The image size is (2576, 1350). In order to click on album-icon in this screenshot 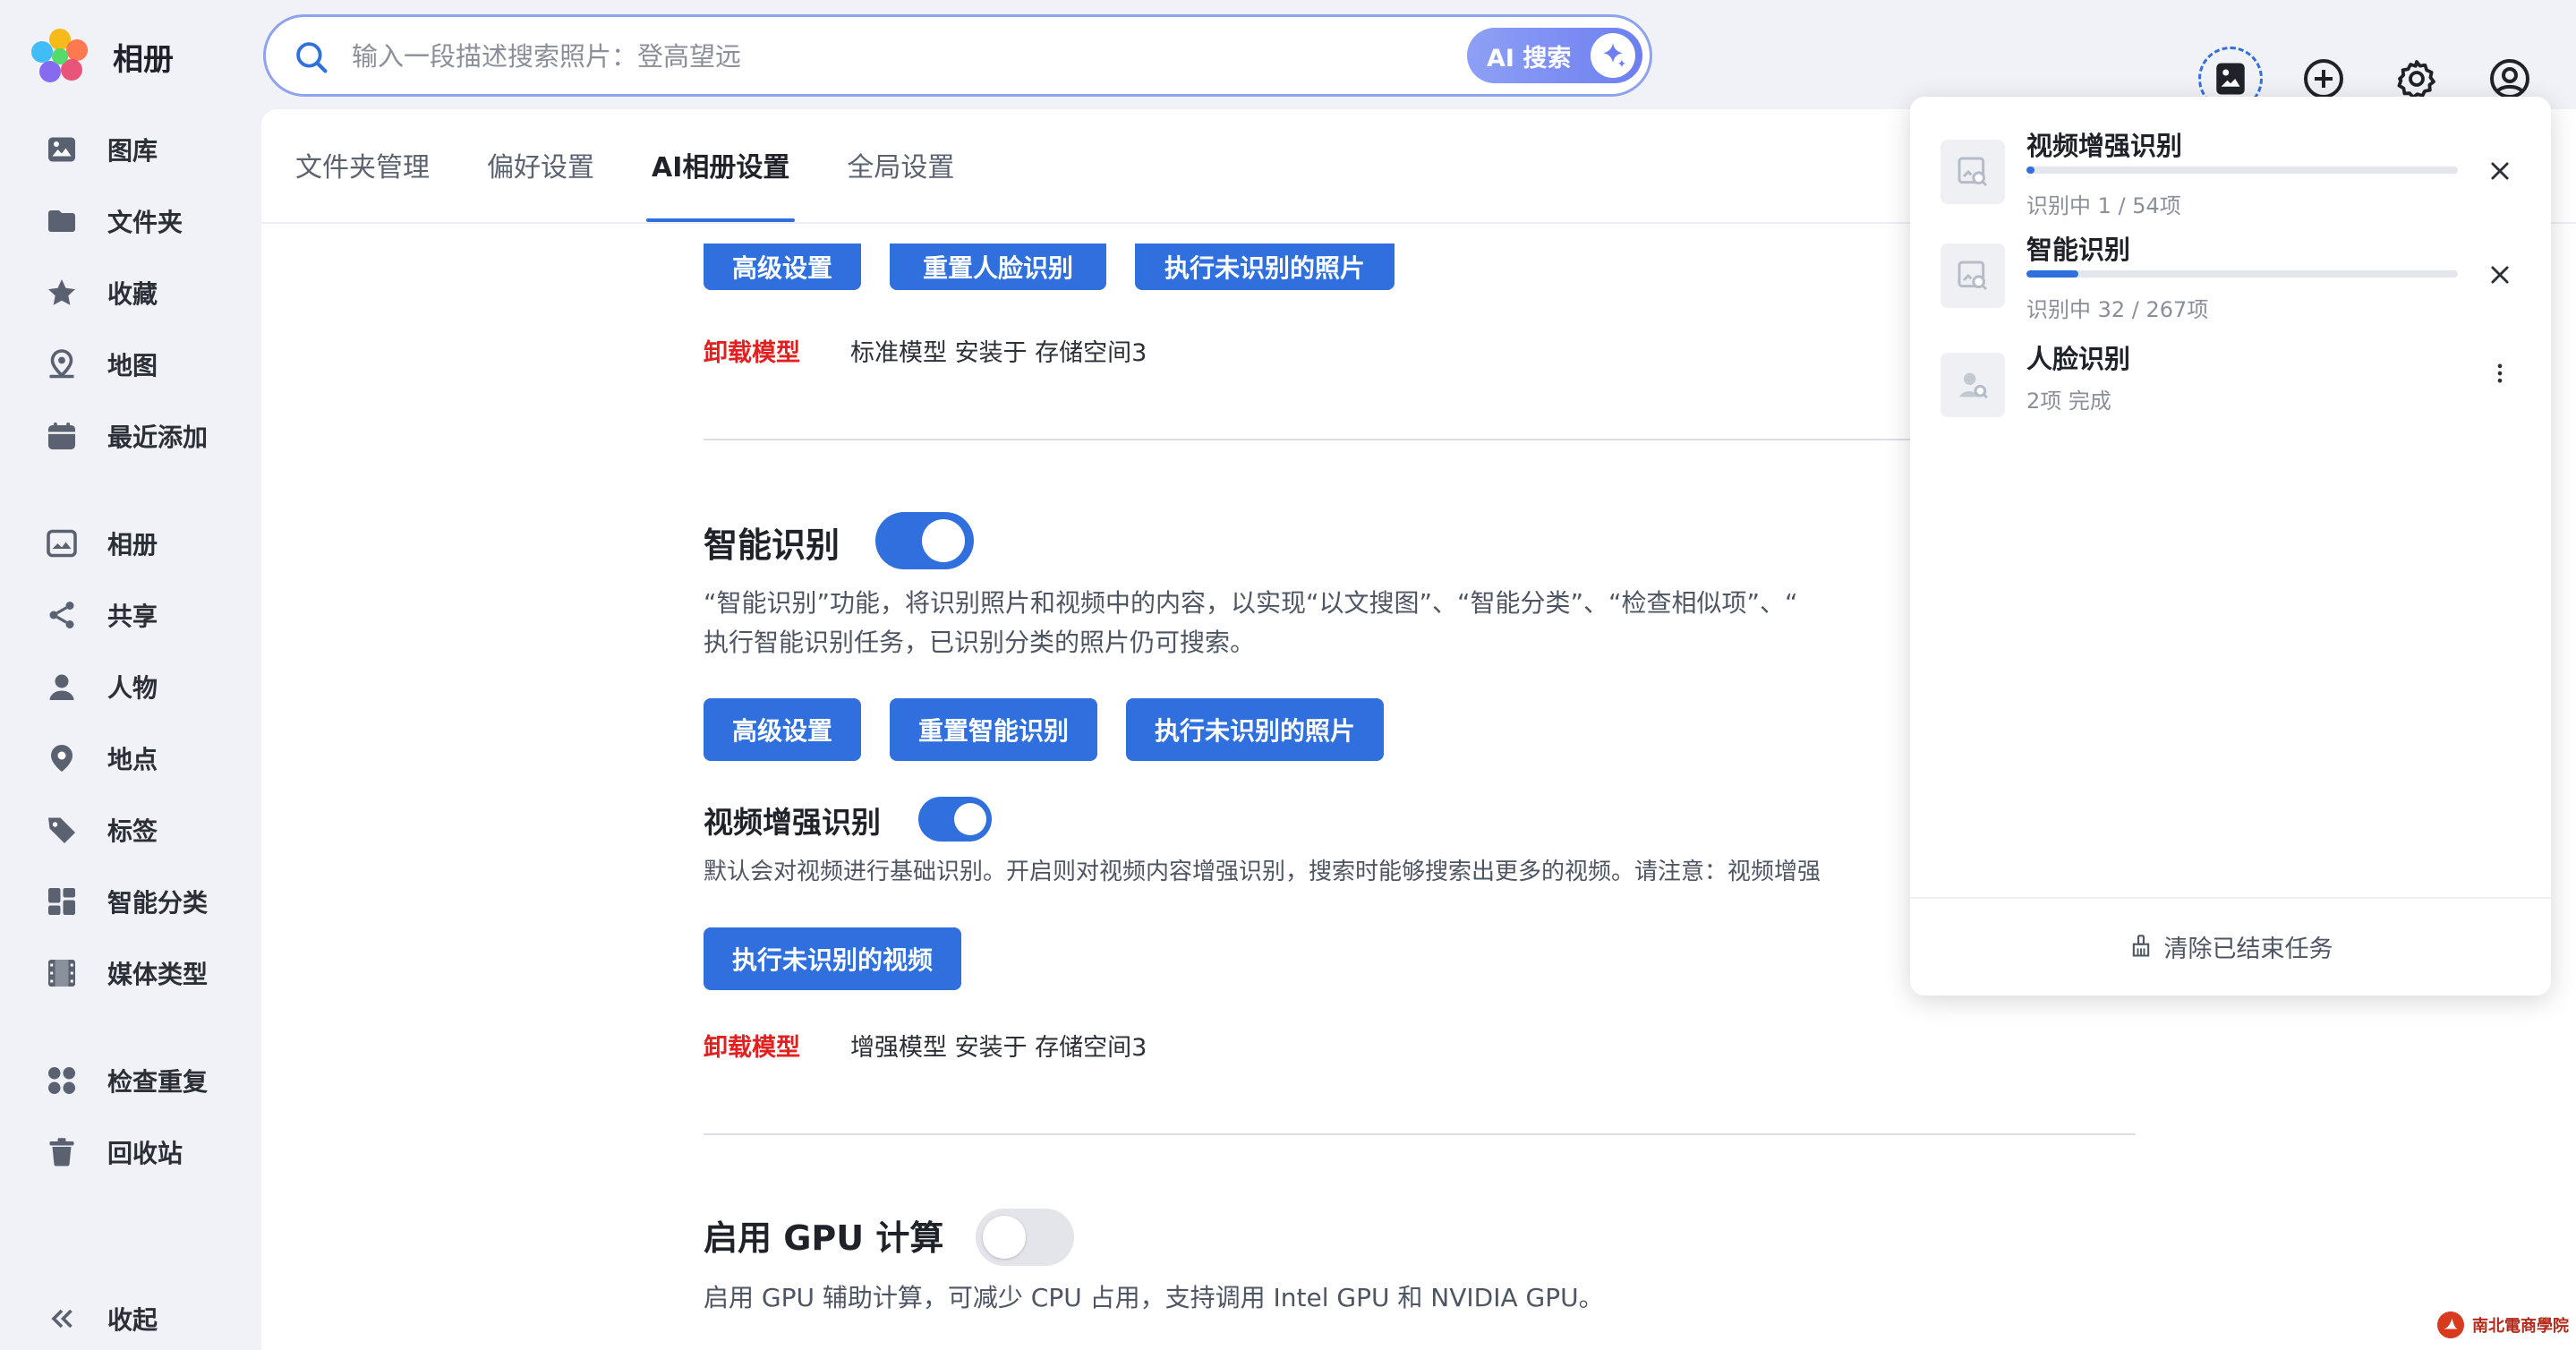, I will do `click(62, 543)`.